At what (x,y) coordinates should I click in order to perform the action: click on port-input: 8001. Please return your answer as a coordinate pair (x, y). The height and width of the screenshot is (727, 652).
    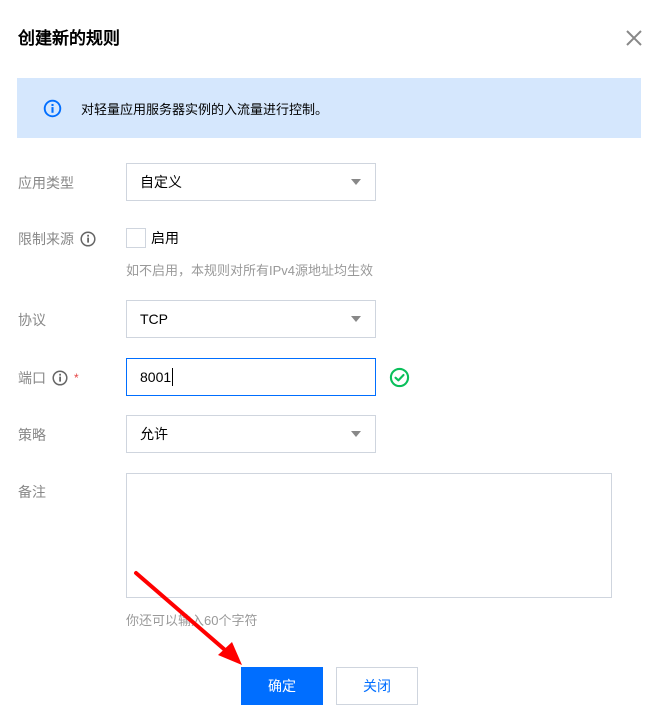
    Looking at the image, I should click on (251, 377).